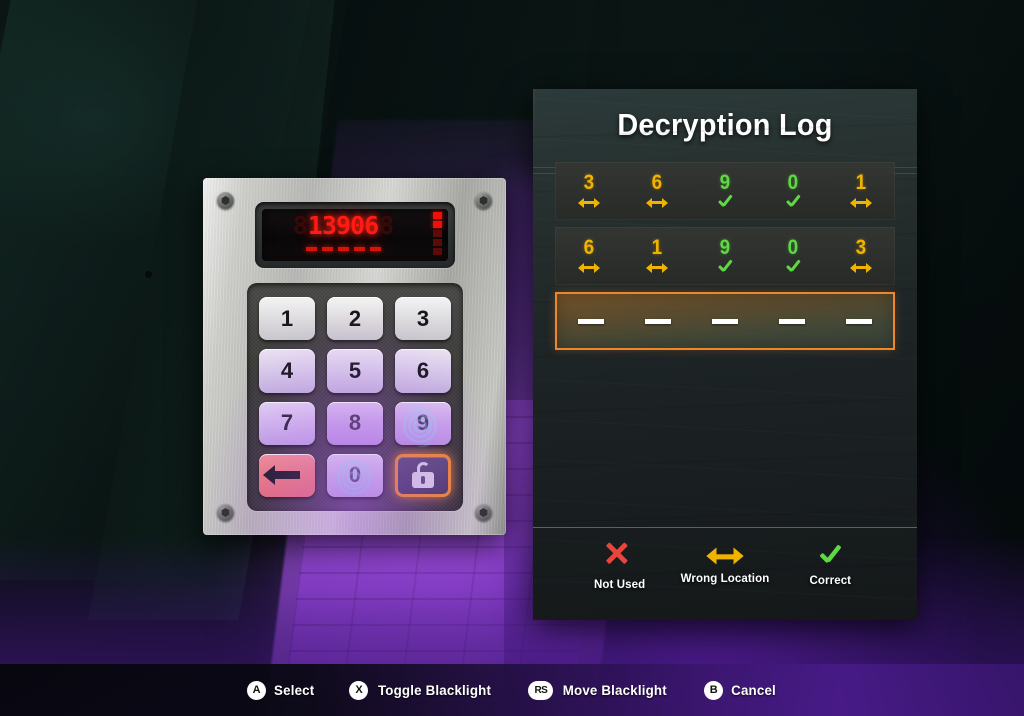 This screenshot has width=1024, height=716. What do you see at coordinates (725, 182) in the screenshot?
I see `log-digit: 9` at bounding box center [725, 182].